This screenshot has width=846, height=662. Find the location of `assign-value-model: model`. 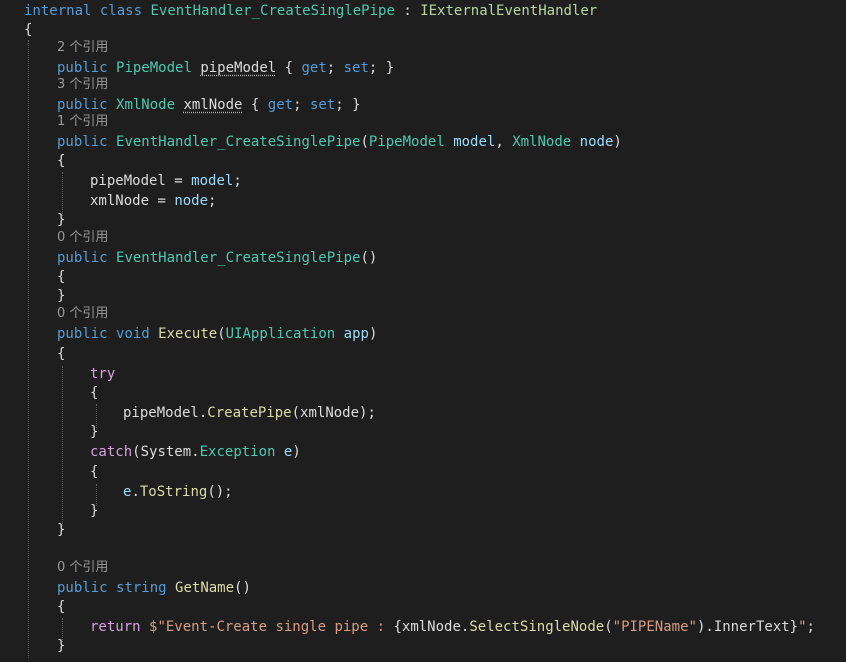

assign-value-model: model is located at coordinates (212, 181).